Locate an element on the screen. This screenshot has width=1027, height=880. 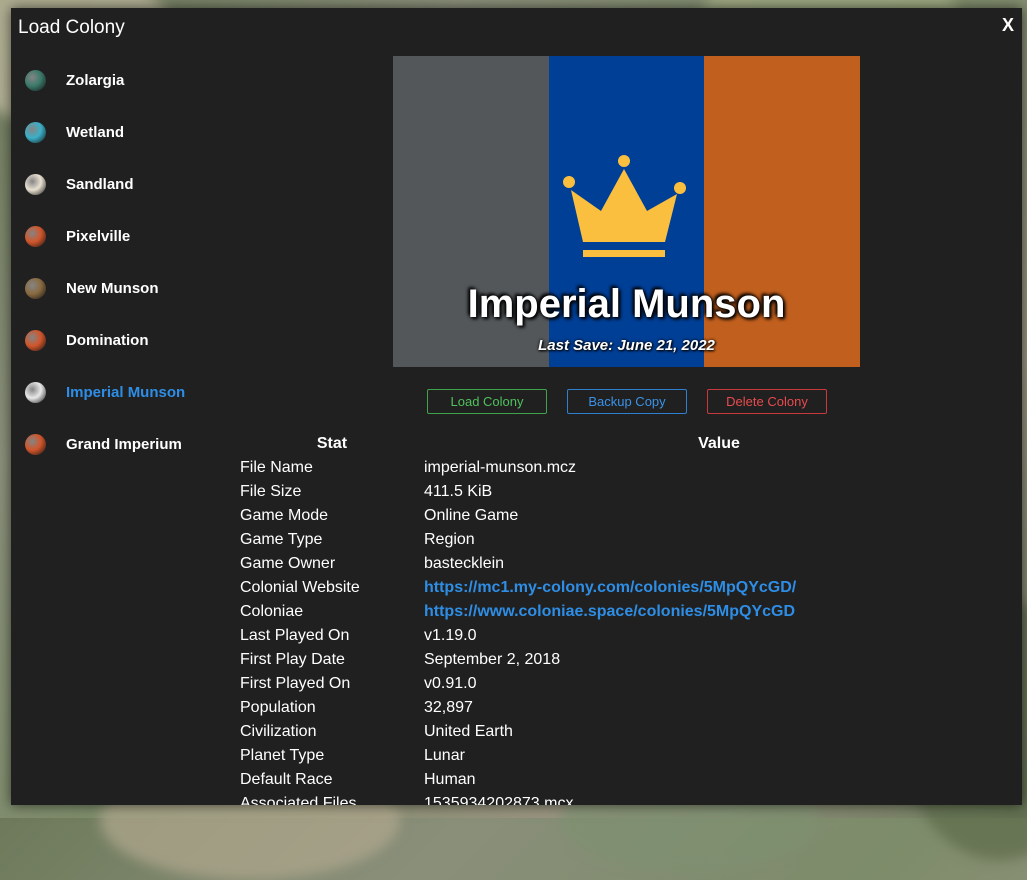
colony-item-wetland: Wetland is located at coordinates (123, 132).